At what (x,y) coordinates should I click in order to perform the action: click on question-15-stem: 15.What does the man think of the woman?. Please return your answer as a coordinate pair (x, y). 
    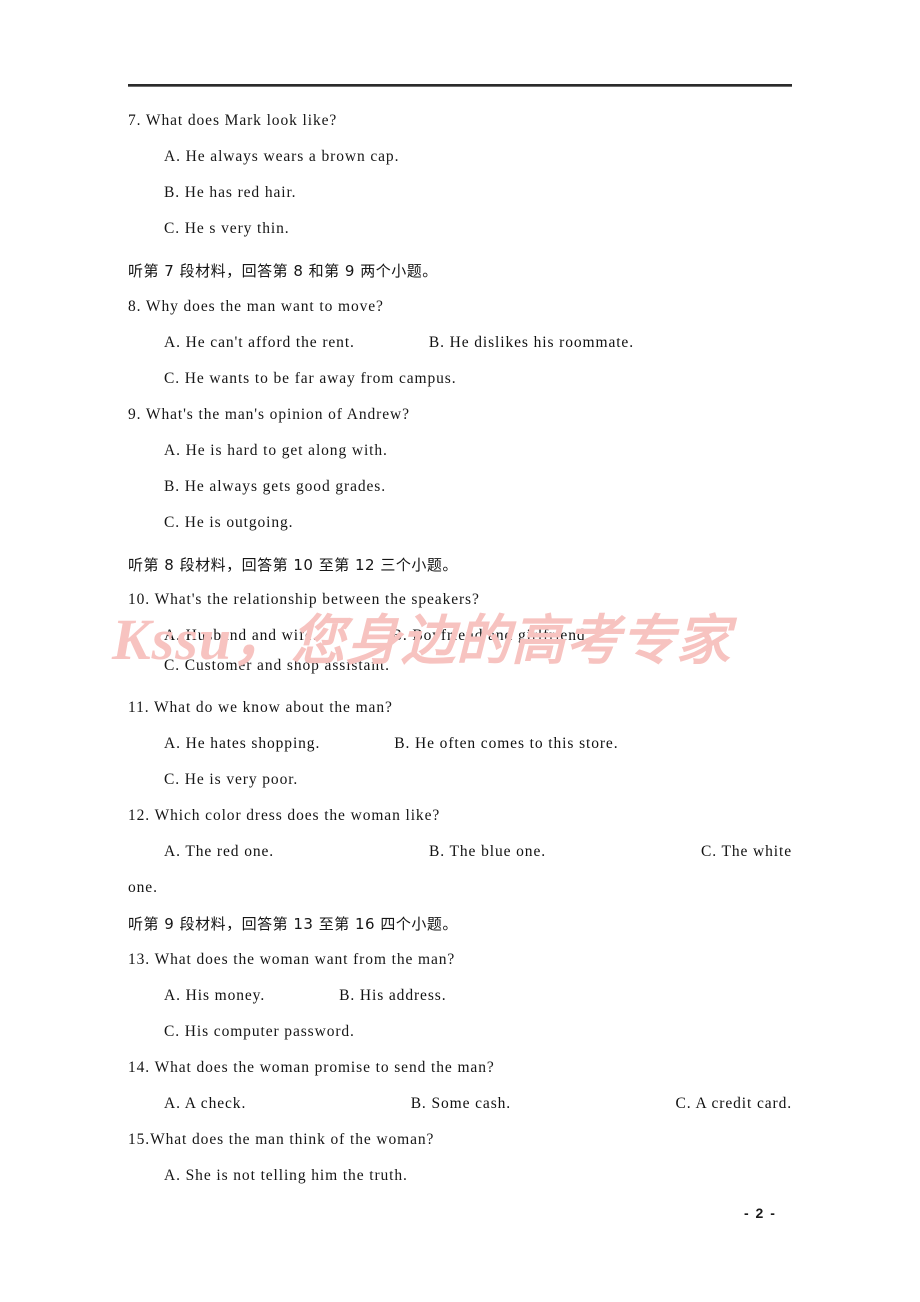
    Looking at the image, I should click on (281, 1139).